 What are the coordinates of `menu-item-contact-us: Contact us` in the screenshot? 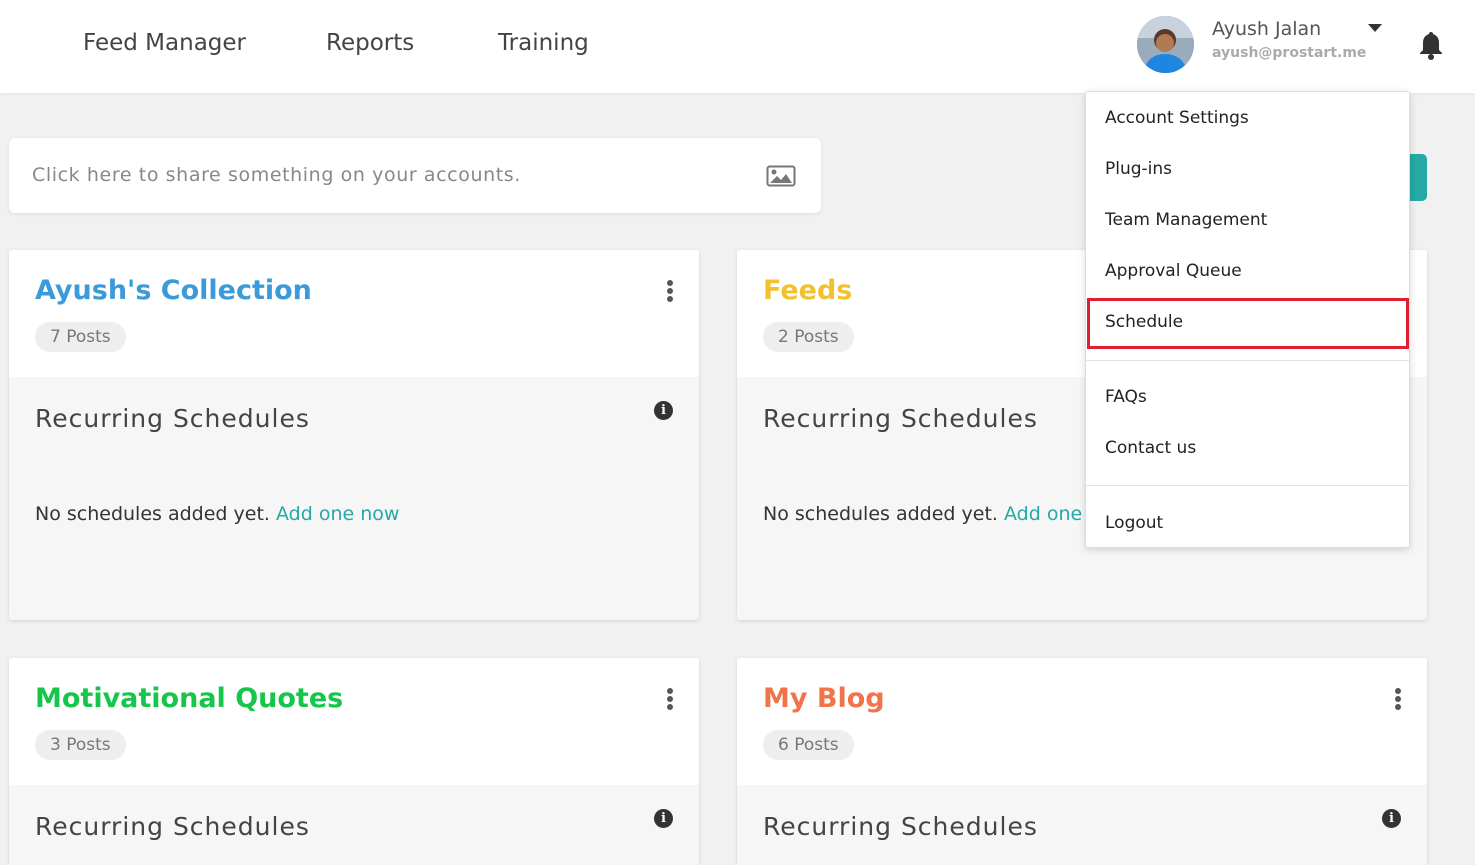 It's located at (1150, 448).